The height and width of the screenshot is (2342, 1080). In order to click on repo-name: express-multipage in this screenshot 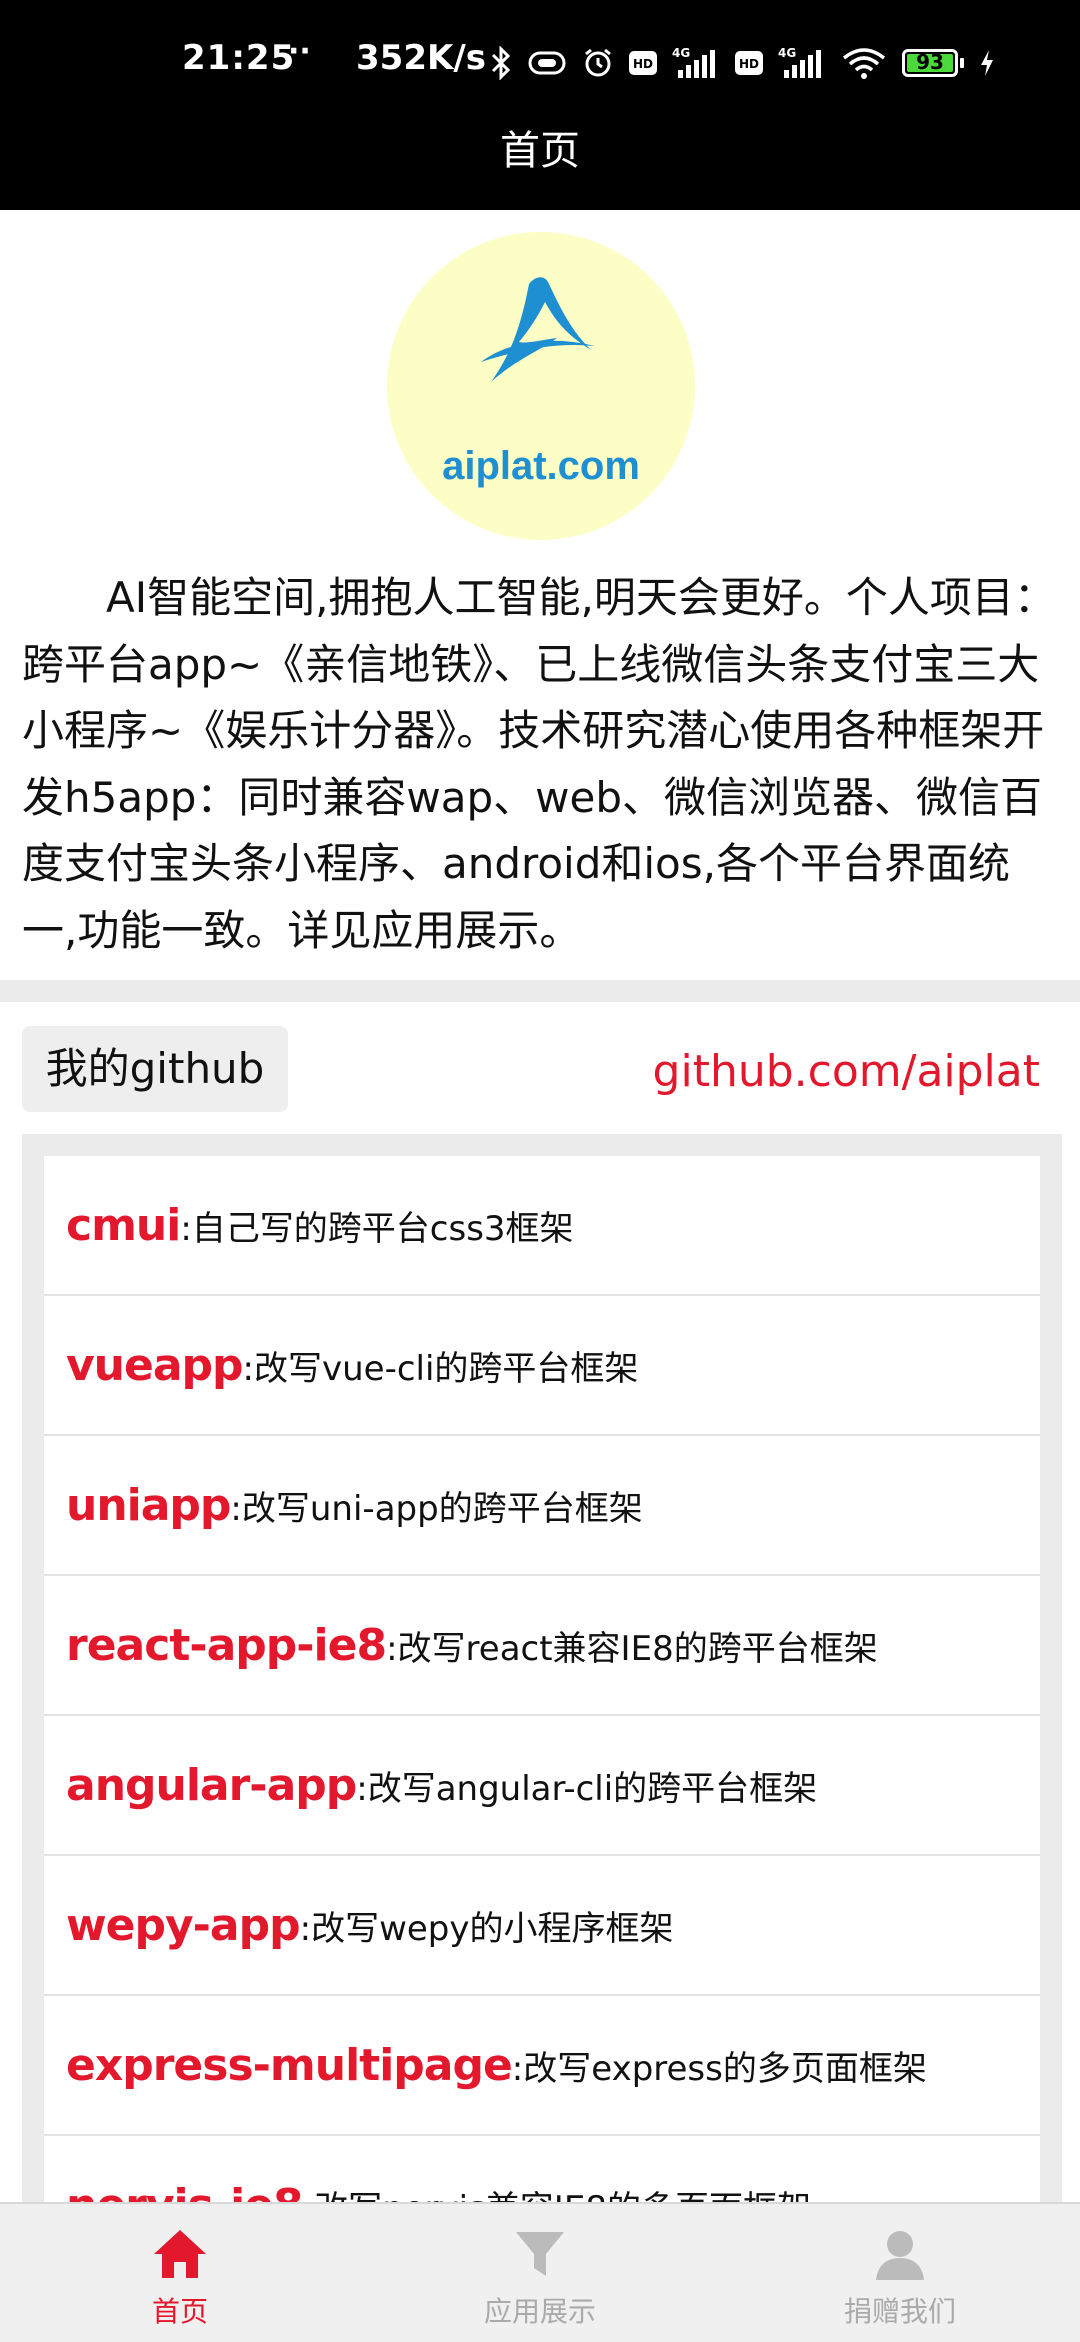, I will do `click(289, 2065)`.